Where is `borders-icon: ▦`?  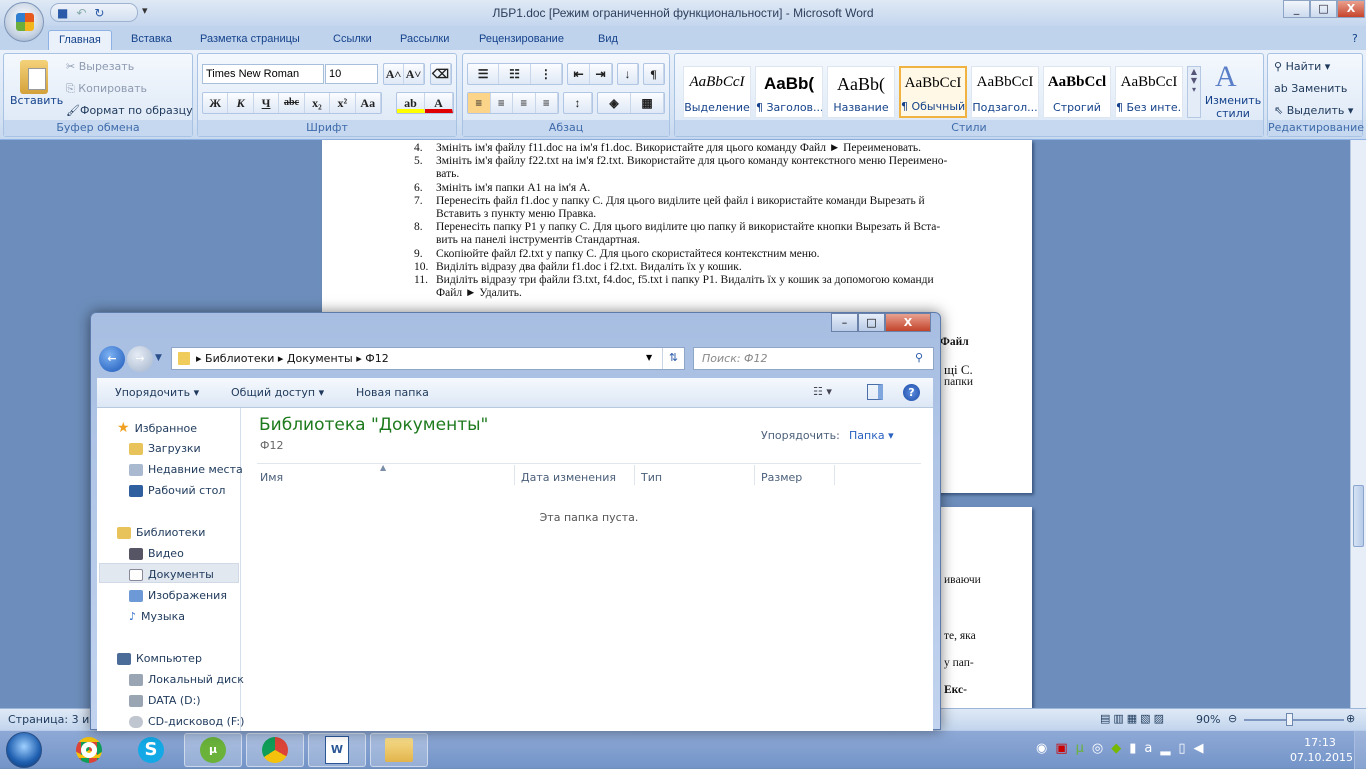
borders-icon: ▦ is located at coordinates (647, 103).